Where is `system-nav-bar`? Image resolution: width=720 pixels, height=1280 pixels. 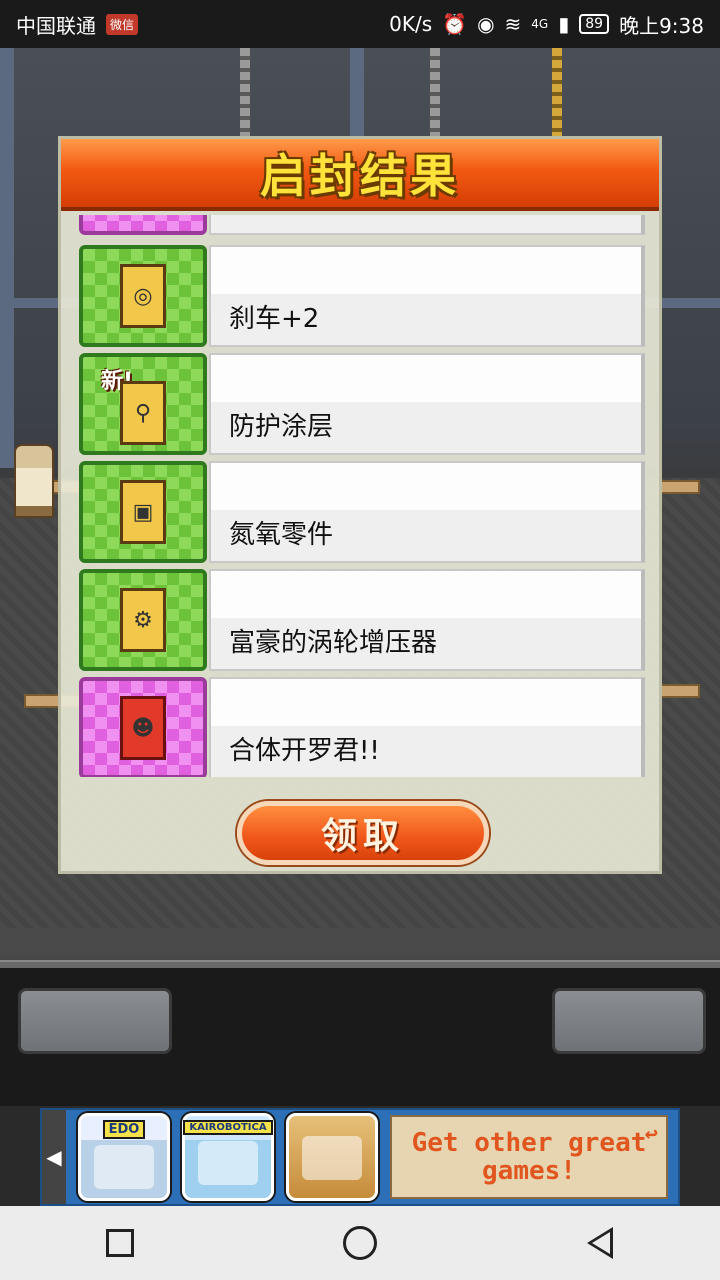 system-nav-bar is located at coordinates (360, 1243).